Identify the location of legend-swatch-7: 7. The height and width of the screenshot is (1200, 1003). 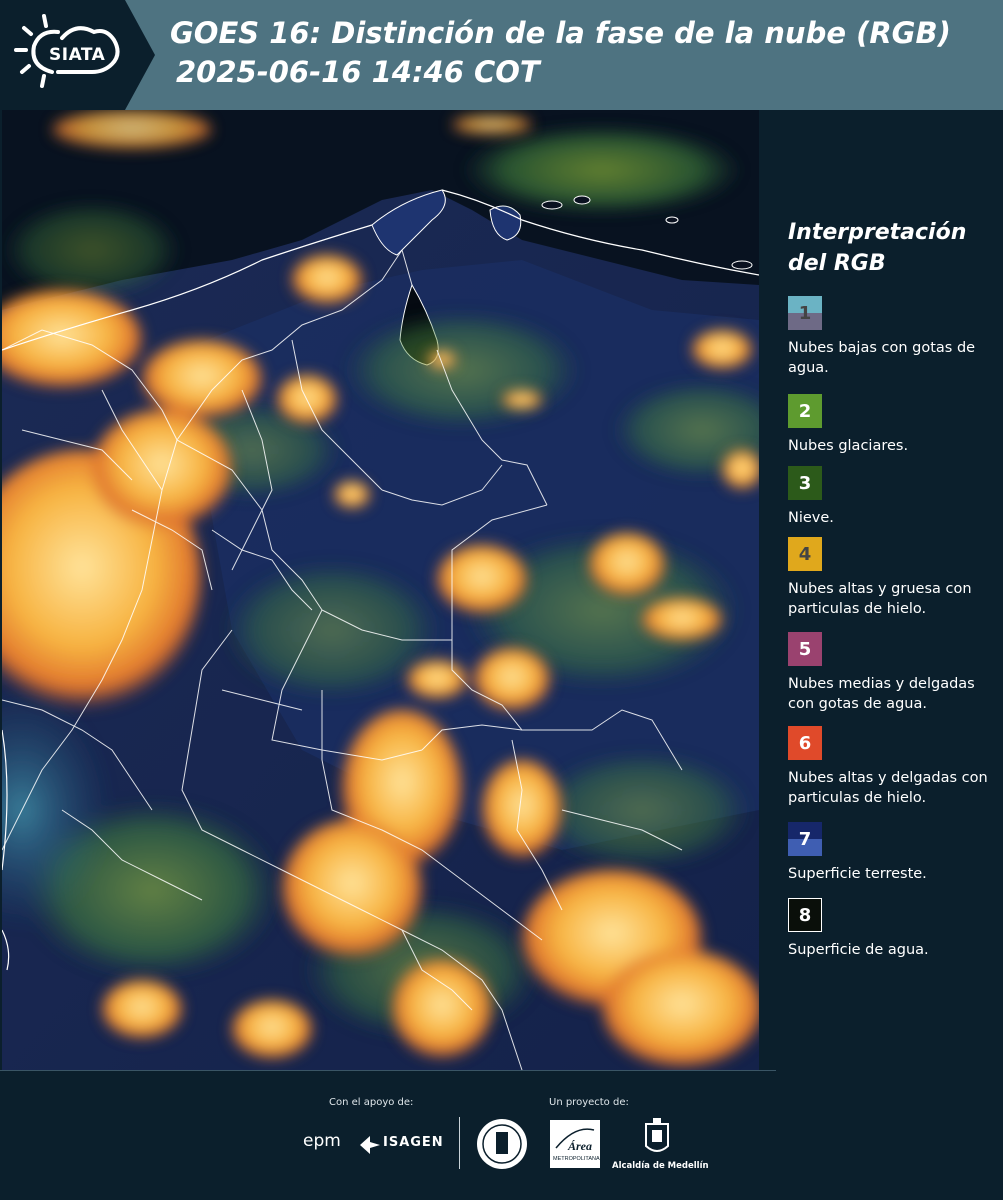
(805, 839).